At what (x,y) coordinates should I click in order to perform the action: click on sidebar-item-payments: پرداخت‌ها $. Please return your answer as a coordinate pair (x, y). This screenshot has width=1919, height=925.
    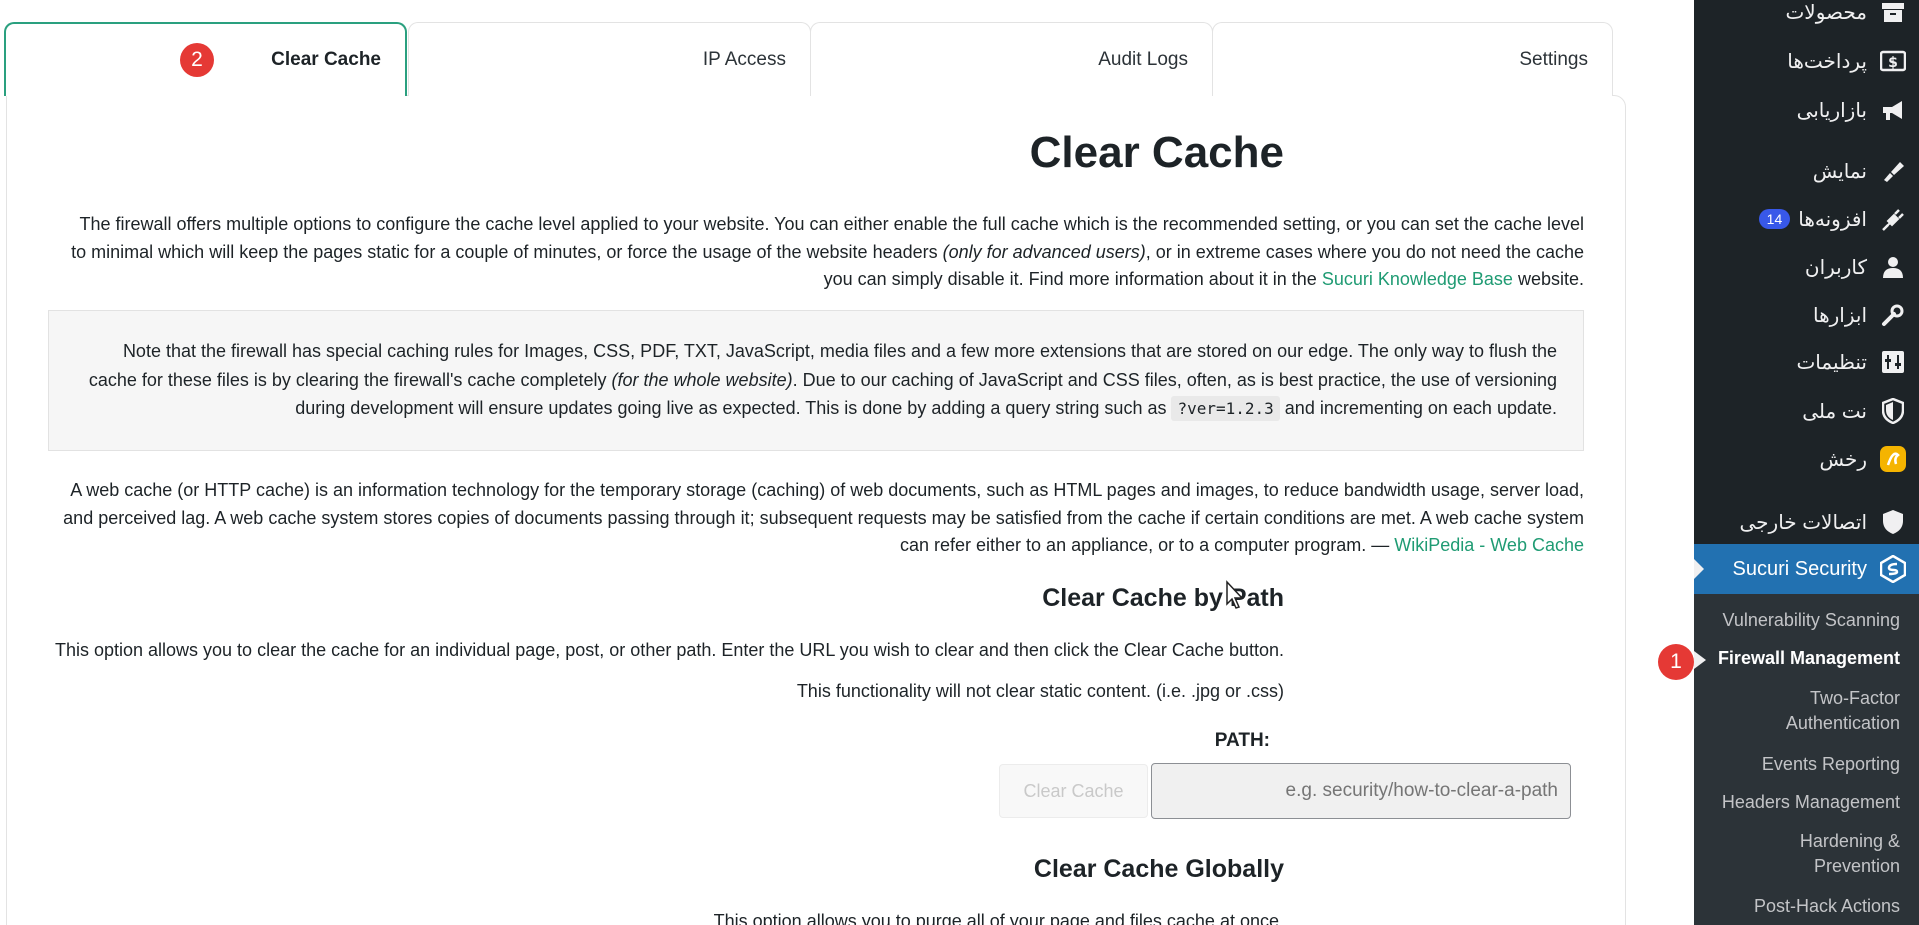
    Looking at the image, I should click on (1806, 61).